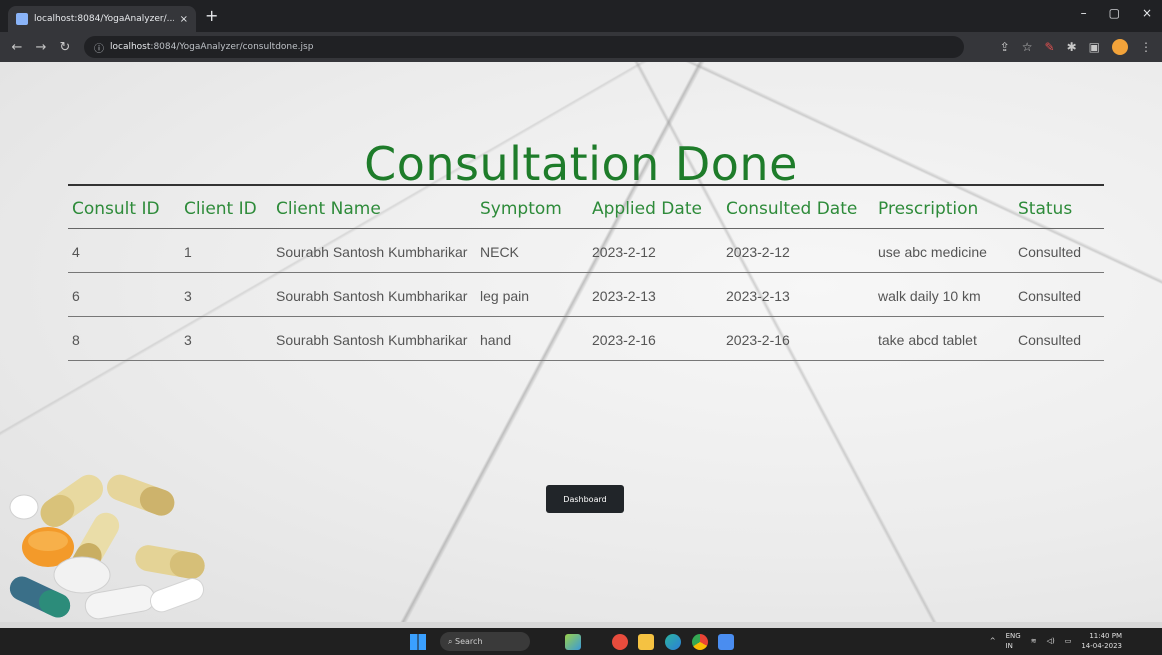  What do you see at coordinates (532, 338) in the screenshot?
I see `cell-symptom: hand` at bounding box center [532, 338].